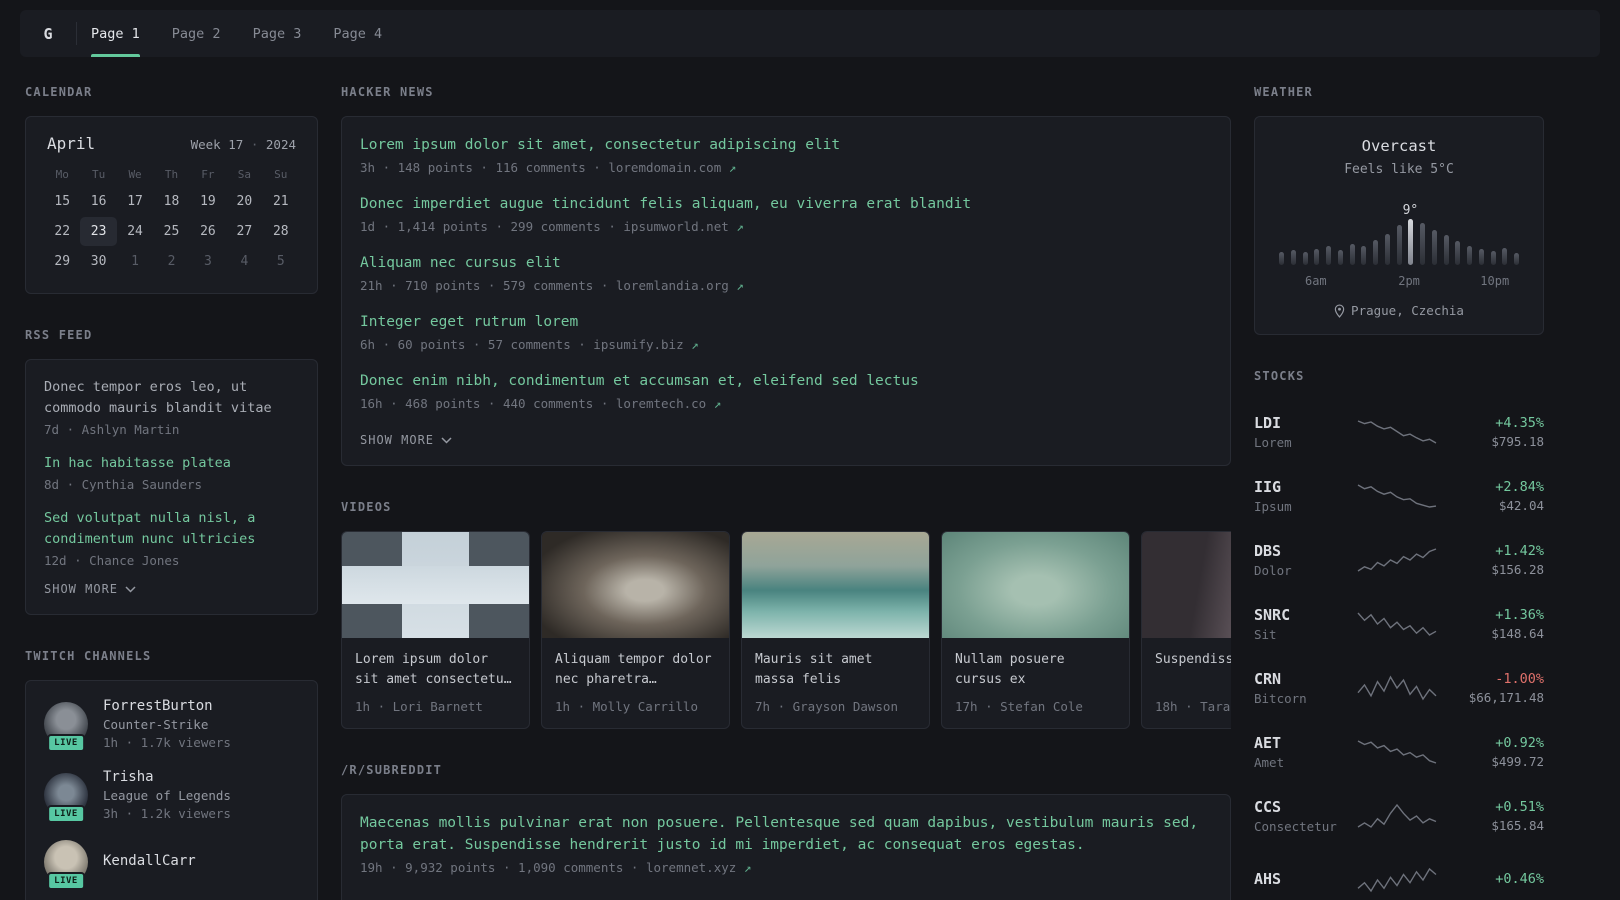  What do you see at coordinates (208, 231) in the screenshot?
I see `calendar-day: 26` at bounding box center [208, 231].